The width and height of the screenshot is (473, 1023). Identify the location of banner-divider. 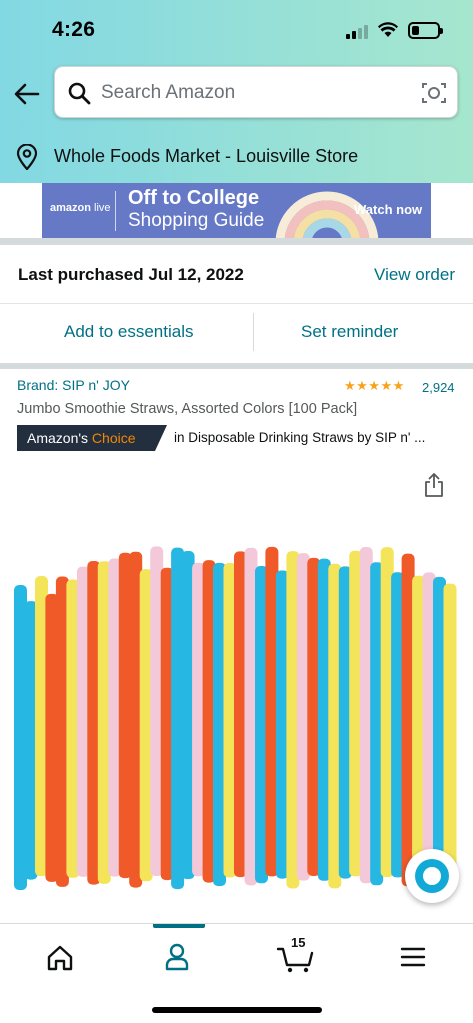
(115, 211).